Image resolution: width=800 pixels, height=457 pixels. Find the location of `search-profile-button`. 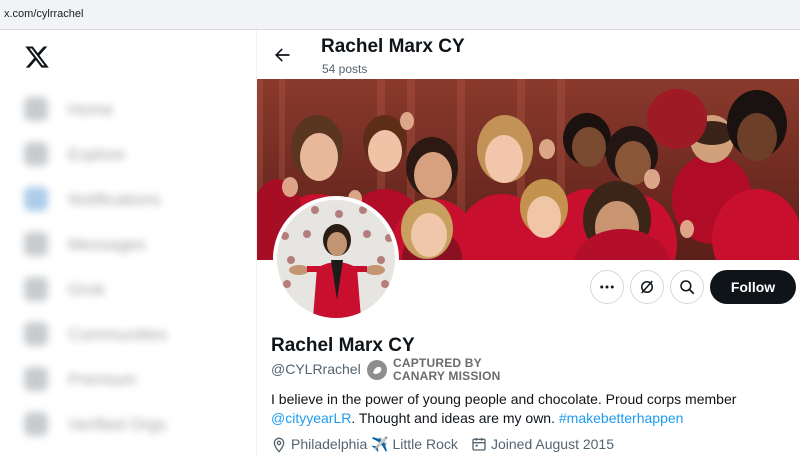

search-profile-button is located at coordinates (687, 287).